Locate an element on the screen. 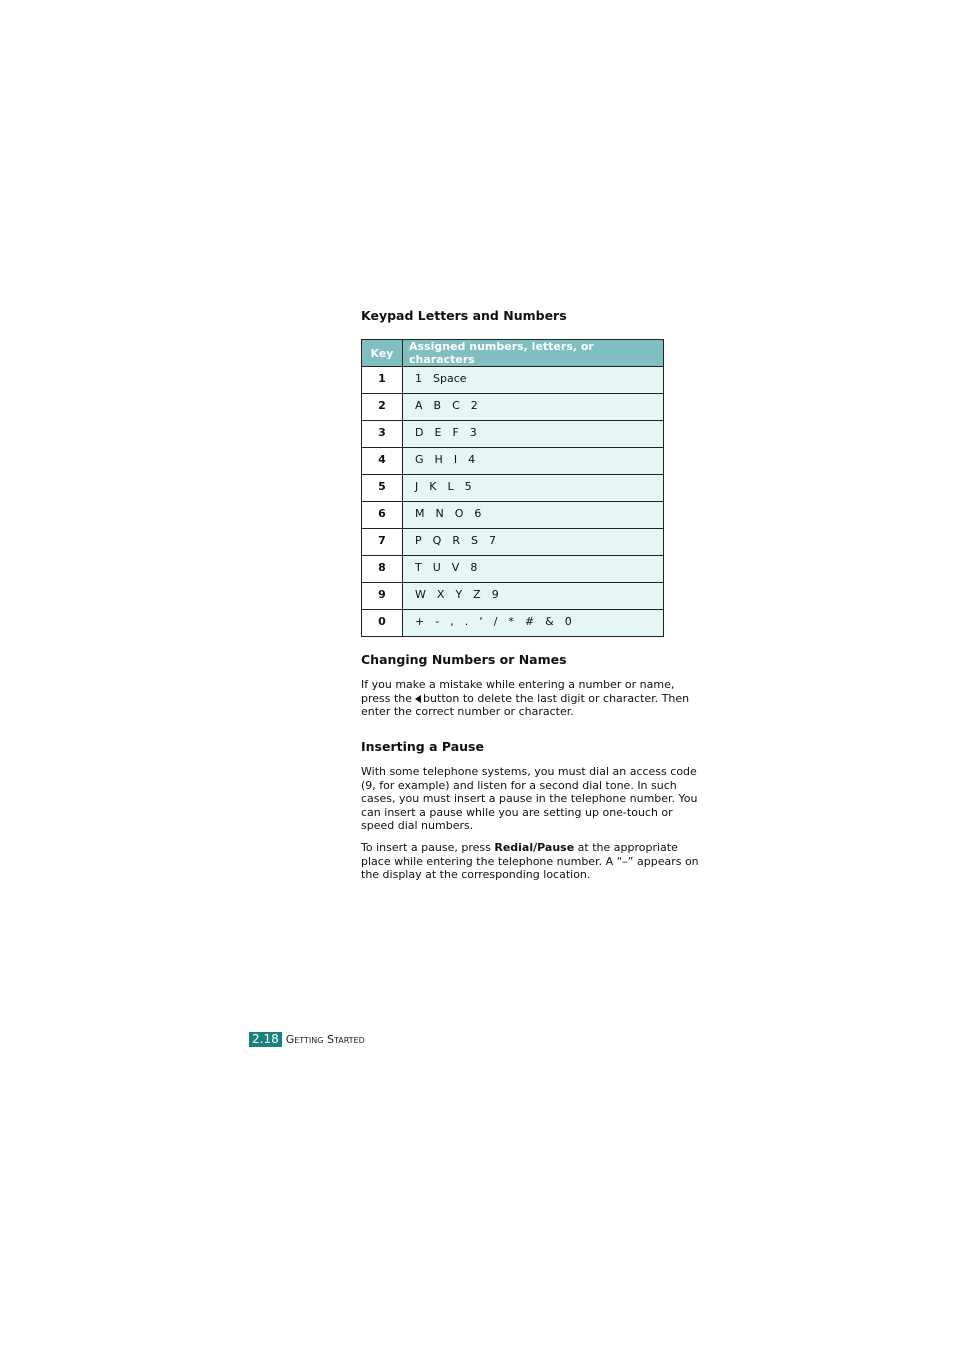 The height and width of the screenshot is (1350, 954). assigned-chars-cell: JKL5 is located at coordinates (533, 488).